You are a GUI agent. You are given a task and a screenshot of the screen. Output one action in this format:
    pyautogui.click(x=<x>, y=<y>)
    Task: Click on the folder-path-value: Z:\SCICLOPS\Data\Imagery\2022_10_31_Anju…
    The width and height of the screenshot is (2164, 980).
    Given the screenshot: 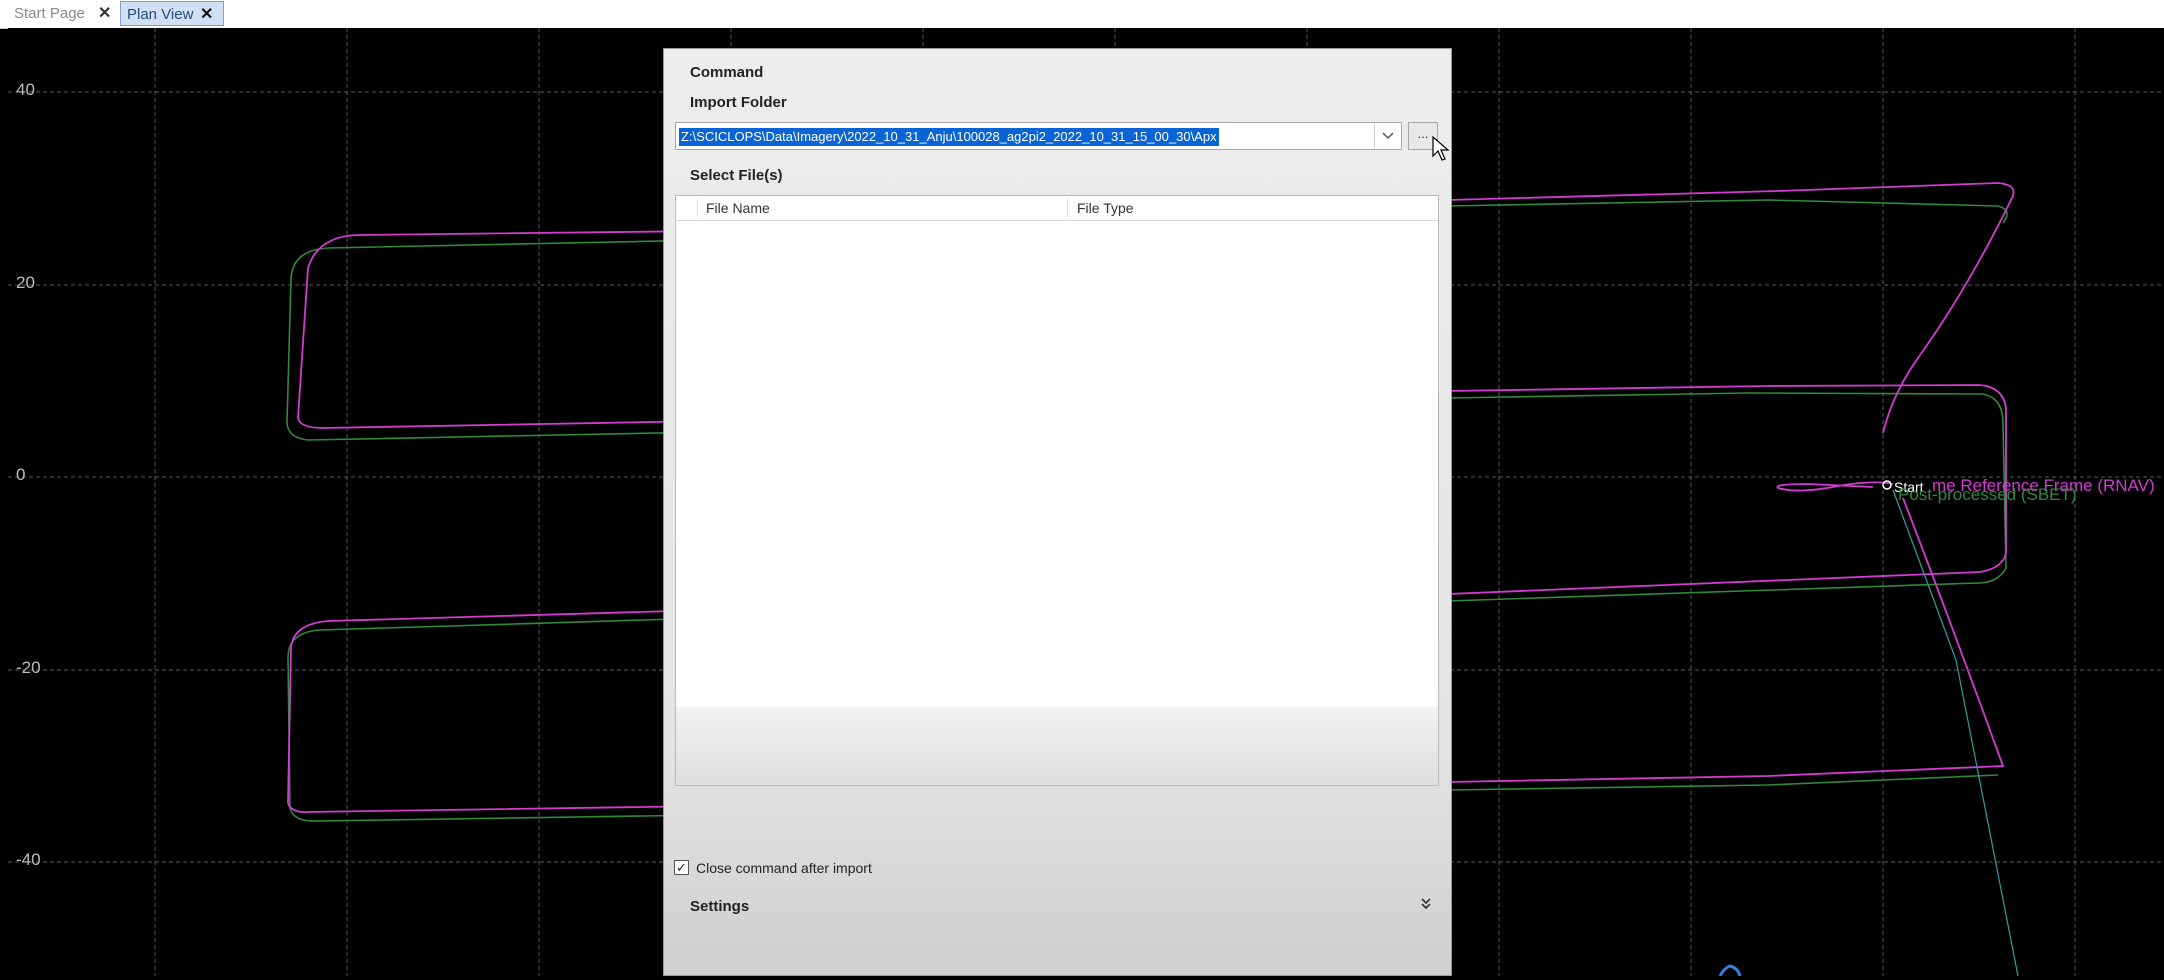 What is the action you would take?
    pyautogui.click(x=949, y=137)
    